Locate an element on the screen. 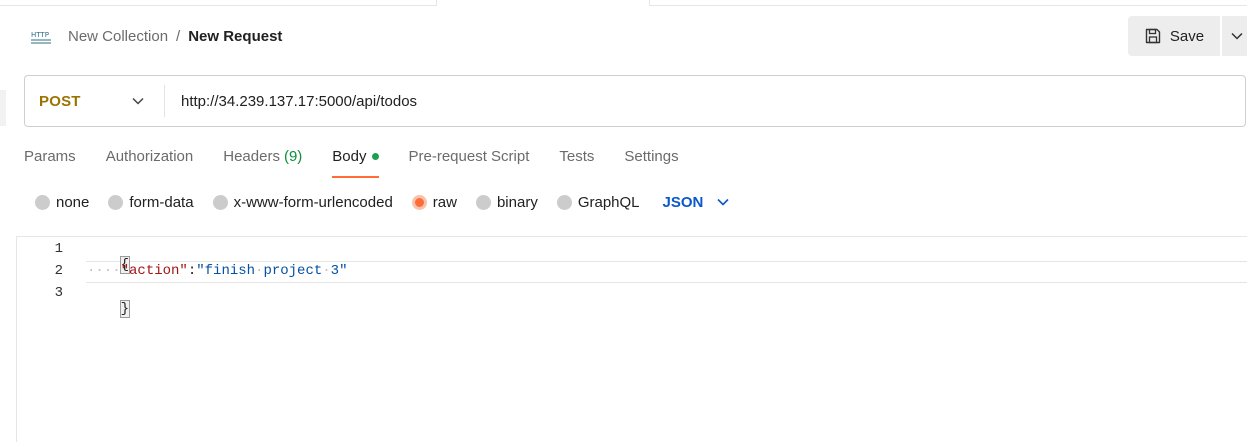 Image resolution: width=1247 pixels, height=442 pixels. url-input is located at coordinates (705, 101).